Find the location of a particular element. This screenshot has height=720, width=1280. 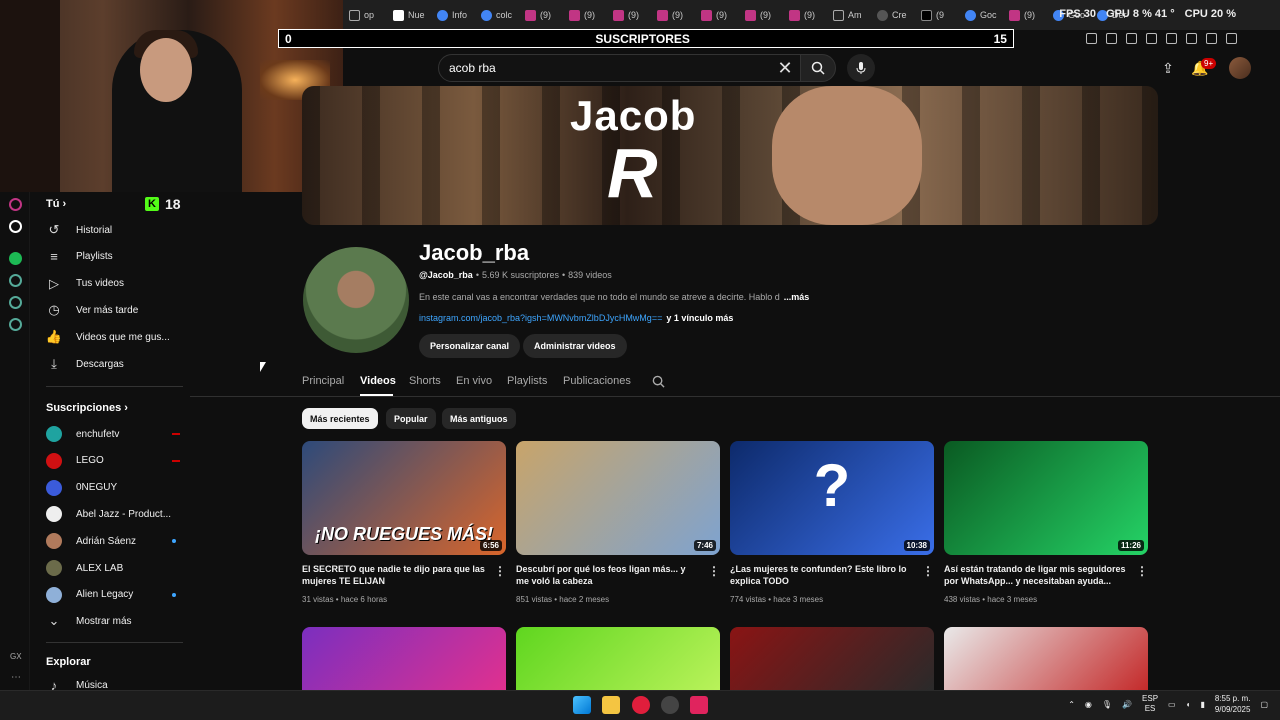

video-meta: 851 vistas • hace 2 meses is located at coordinates (563, 599).